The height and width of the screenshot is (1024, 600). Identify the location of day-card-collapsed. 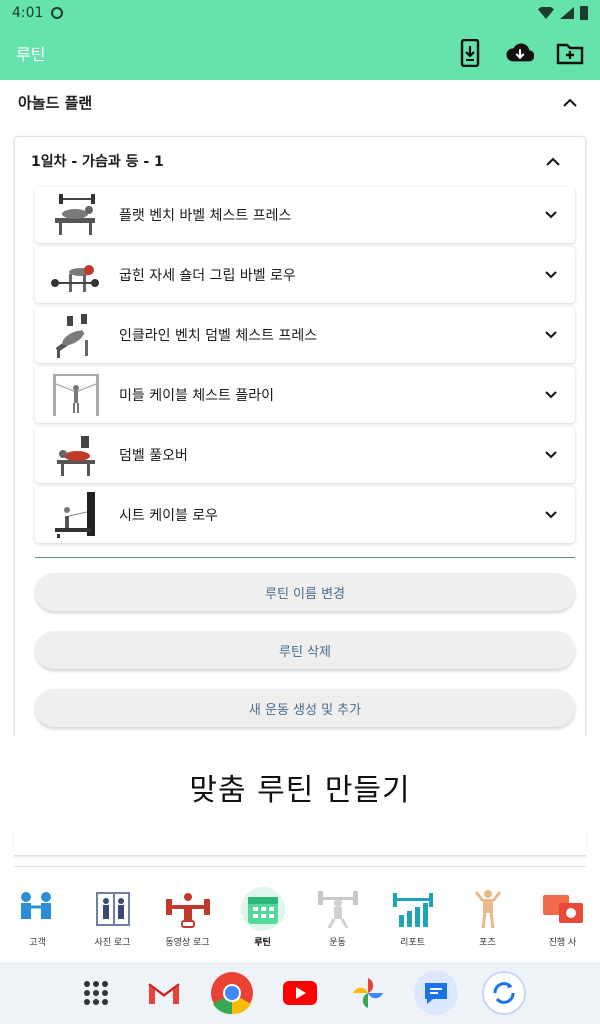
(300, 844).